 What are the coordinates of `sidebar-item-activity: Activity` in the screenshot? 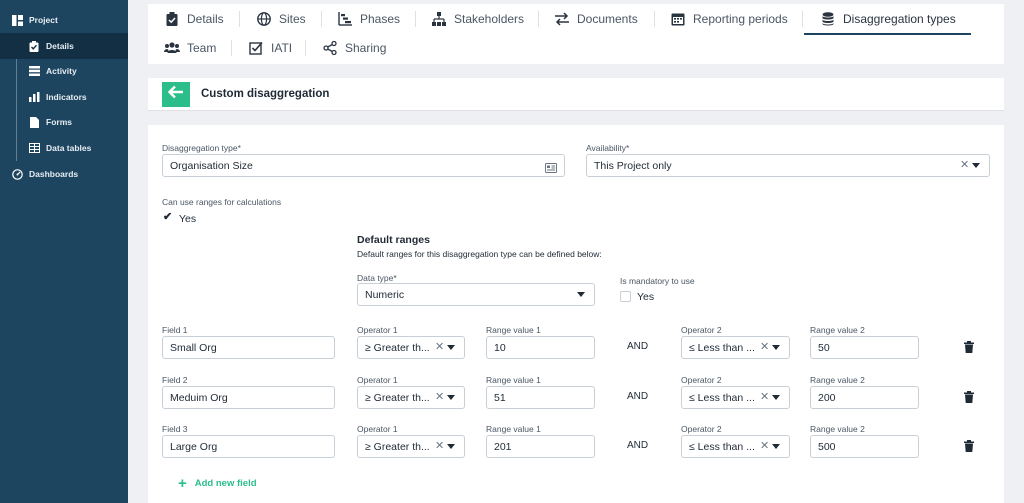 It's located at (64, 71).